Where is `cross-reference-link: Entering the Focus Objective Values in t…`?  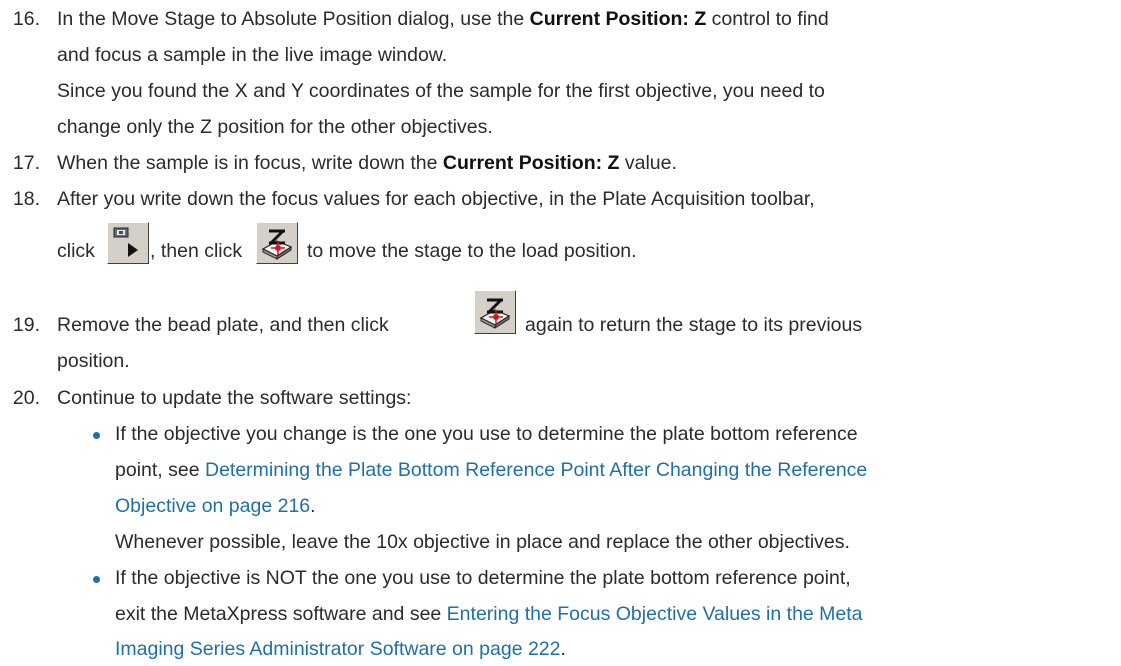 cross-reference-link: Entering the Focus Objective Values in t… is located at coordinates (655, 614).